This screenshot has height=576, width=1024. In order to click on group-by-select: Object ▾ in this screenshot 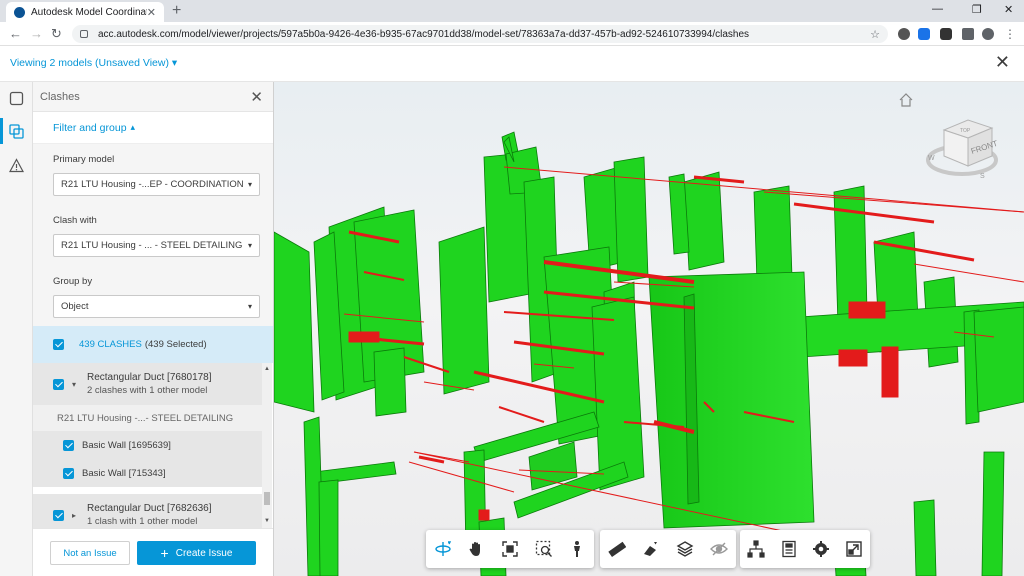, I will do `click(156, 306)`.